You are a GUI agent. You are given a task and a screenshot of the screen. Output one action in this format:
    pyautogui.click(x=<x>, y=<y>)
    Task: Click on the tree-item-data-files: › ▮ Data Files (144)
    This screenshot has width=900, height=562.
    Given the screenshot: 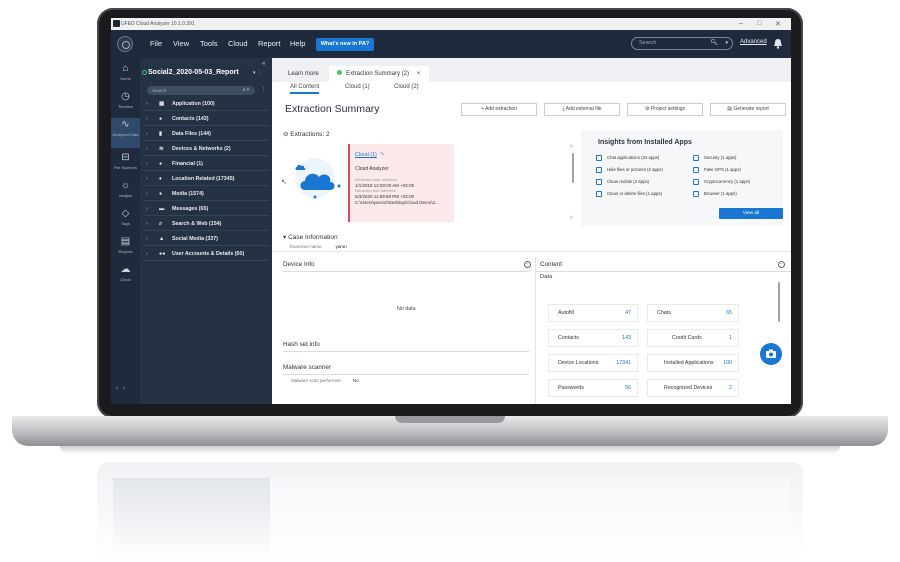 What is the action you would take?
    pyautogui.click(x=206, y=134)
    